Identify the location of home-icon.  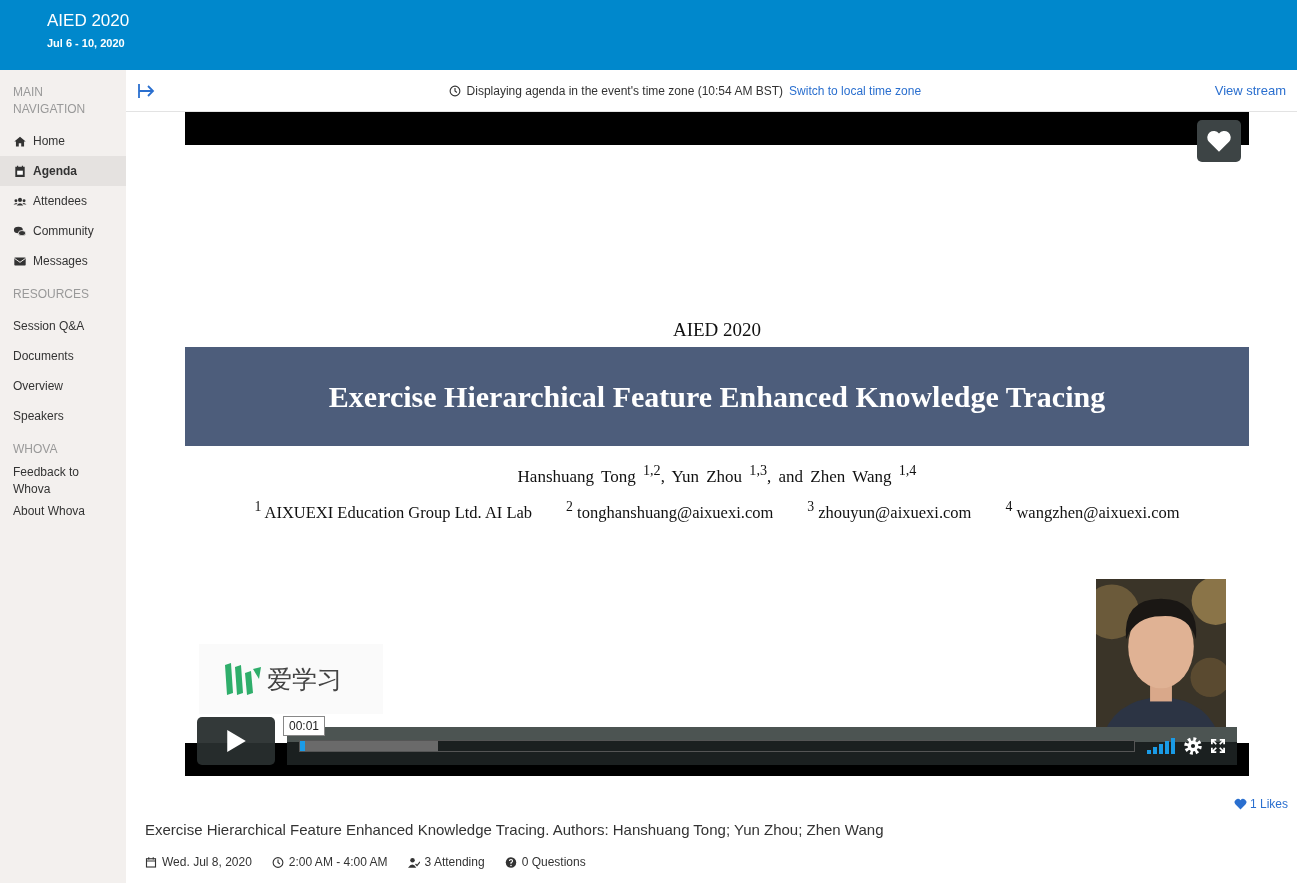
(20, 141).